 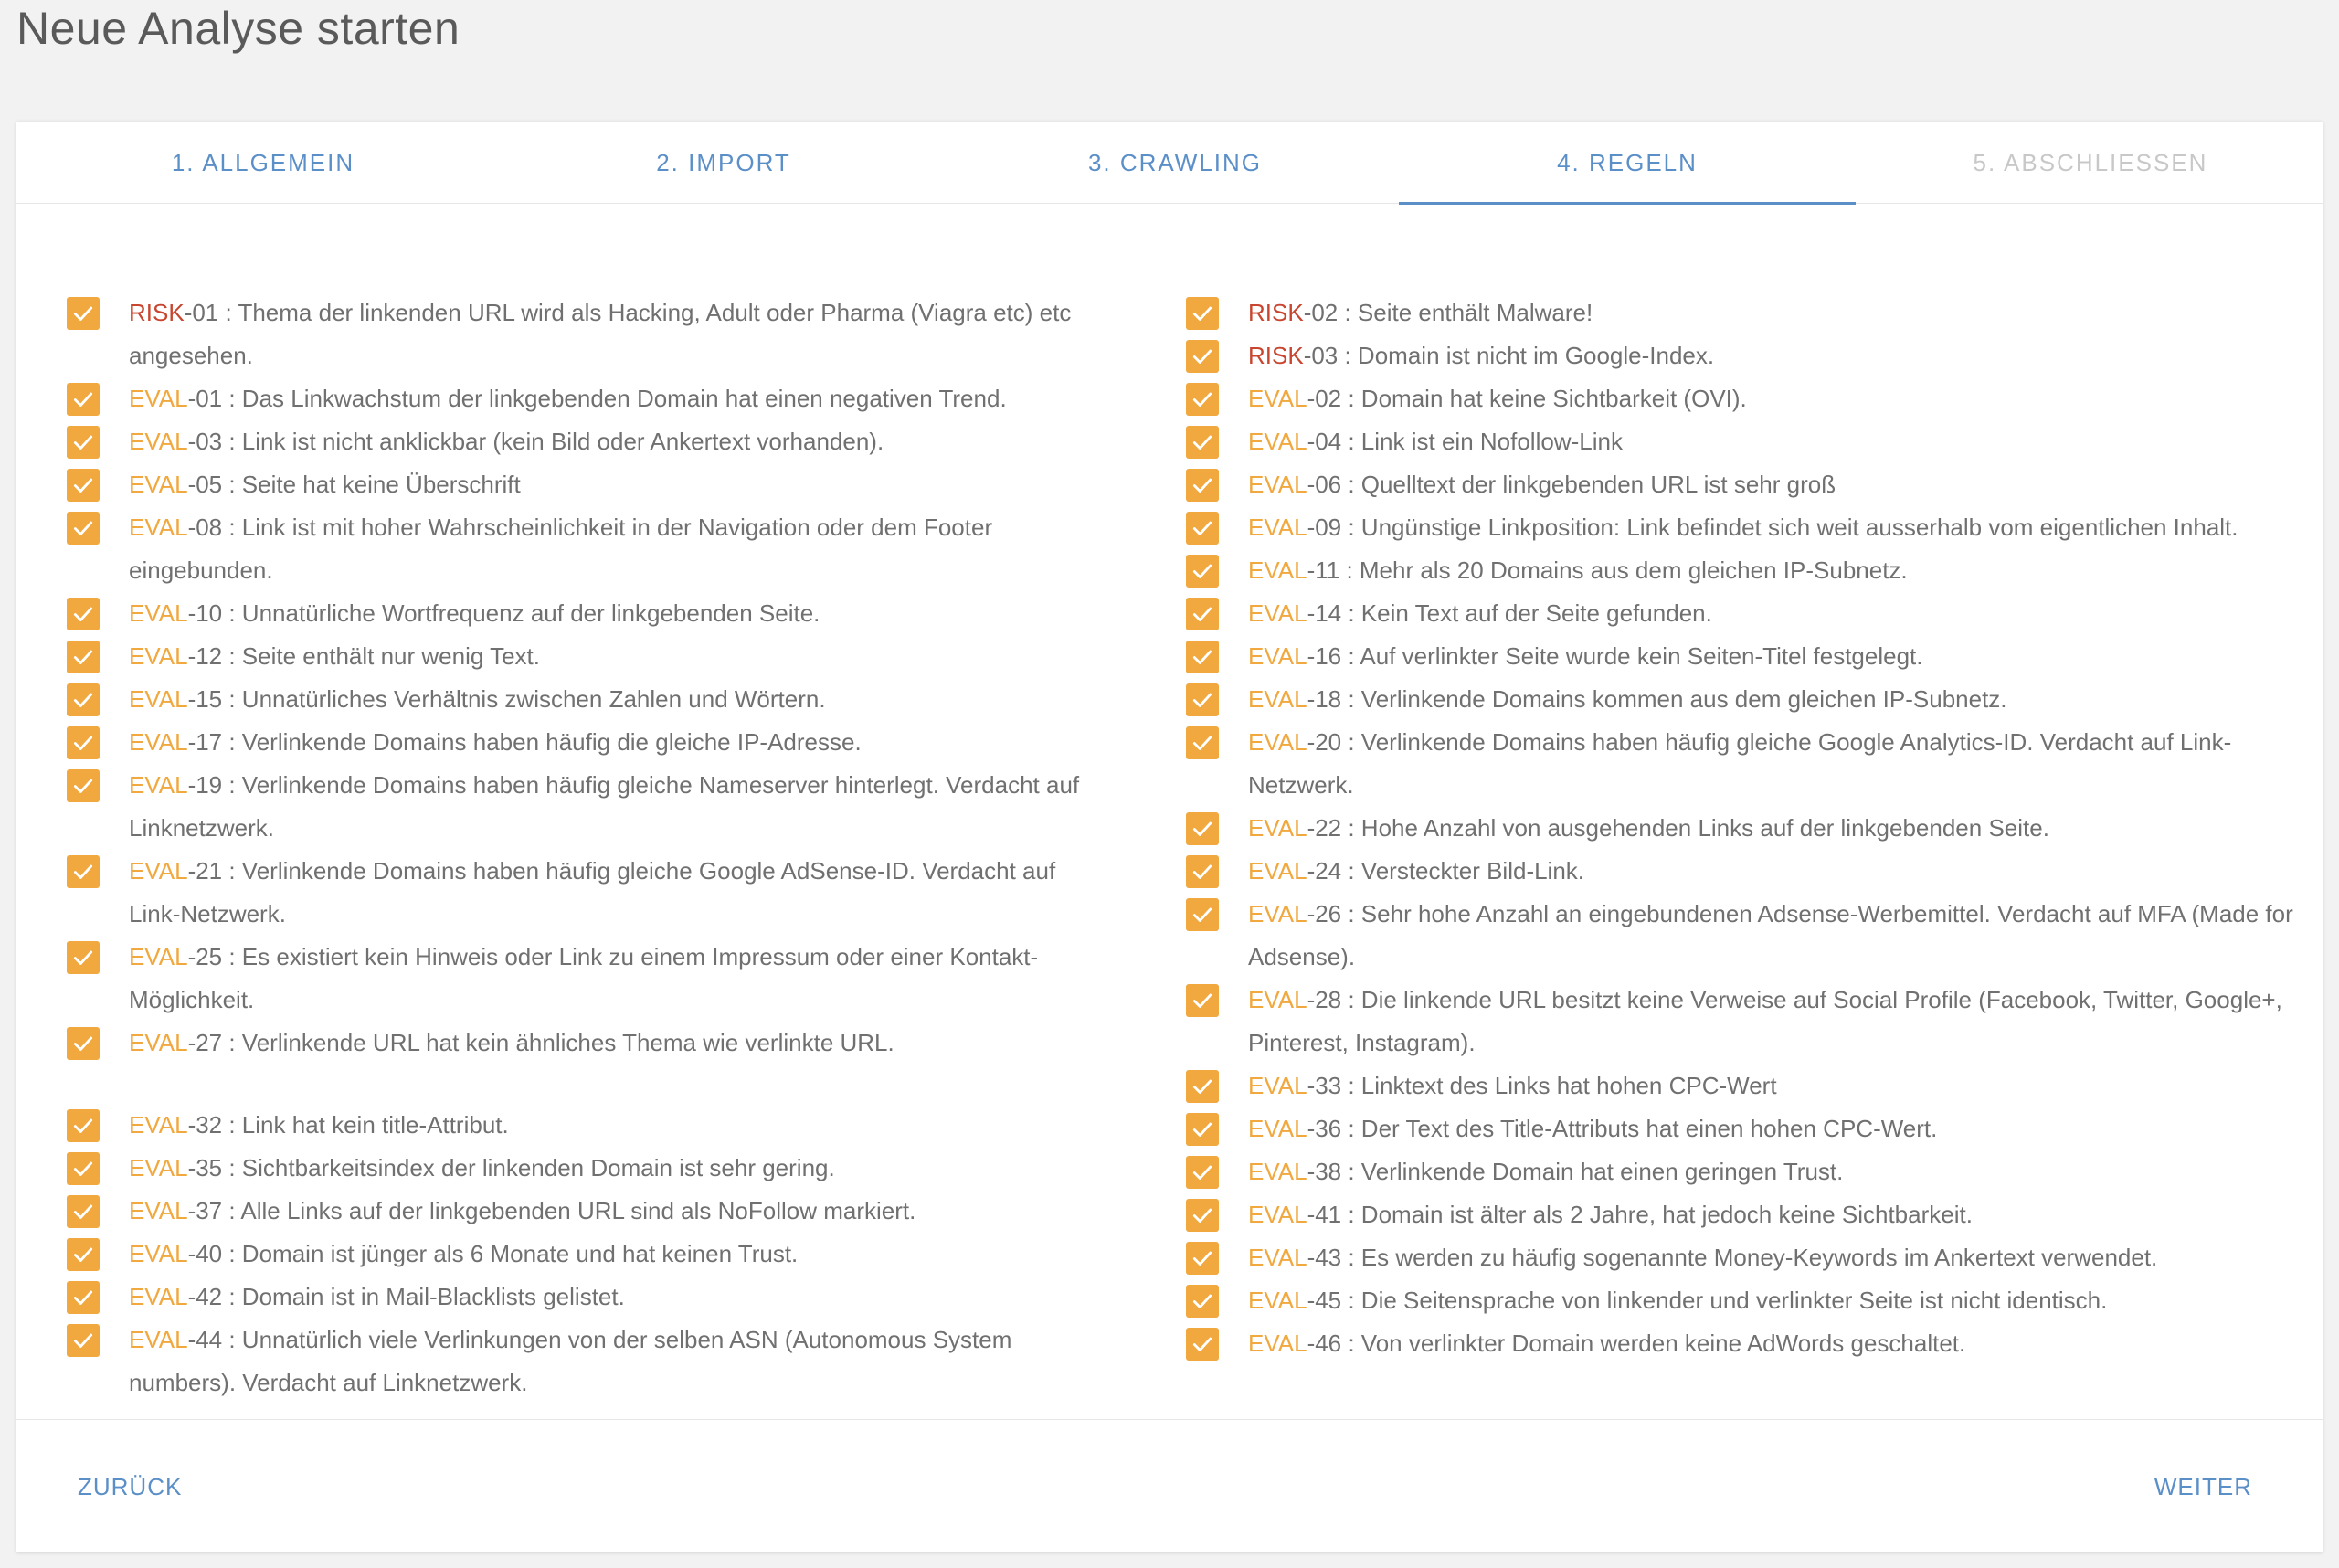 What do you see at coordinates (264, 163) in the screenshot?
I see `tab-allgemein: 1. ALLGEMEIN` at bounding box center [264, 163].